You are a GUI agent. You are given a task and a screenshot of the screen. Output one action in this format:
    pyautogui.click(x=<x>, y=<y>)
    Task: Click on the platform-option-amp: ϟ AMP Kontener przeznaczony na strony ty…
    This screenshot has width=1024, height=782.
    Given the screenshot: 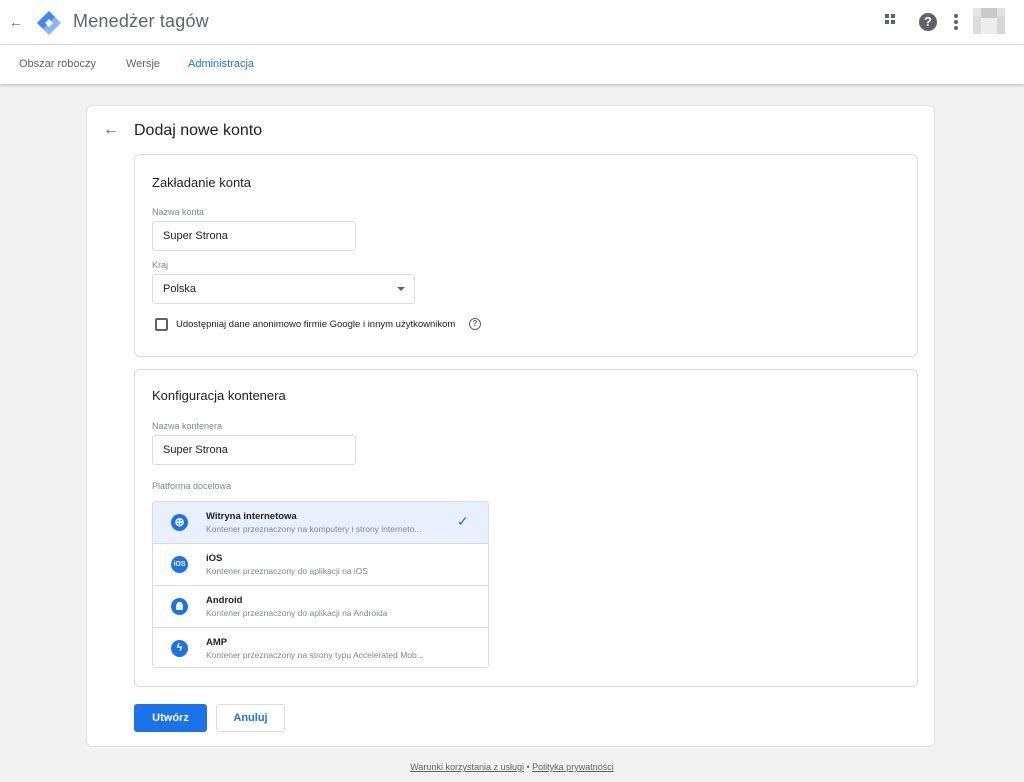 What is the action you would take?
    pyautogui.click(x=320, y=647)
    